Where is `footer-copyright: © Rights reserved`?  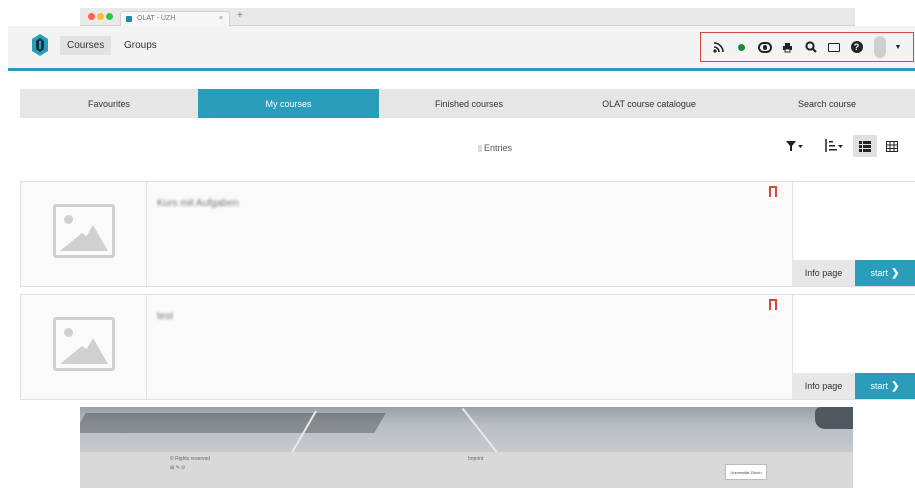 footer-copyright: © Rights reserved is located at coordinates (190, 459).